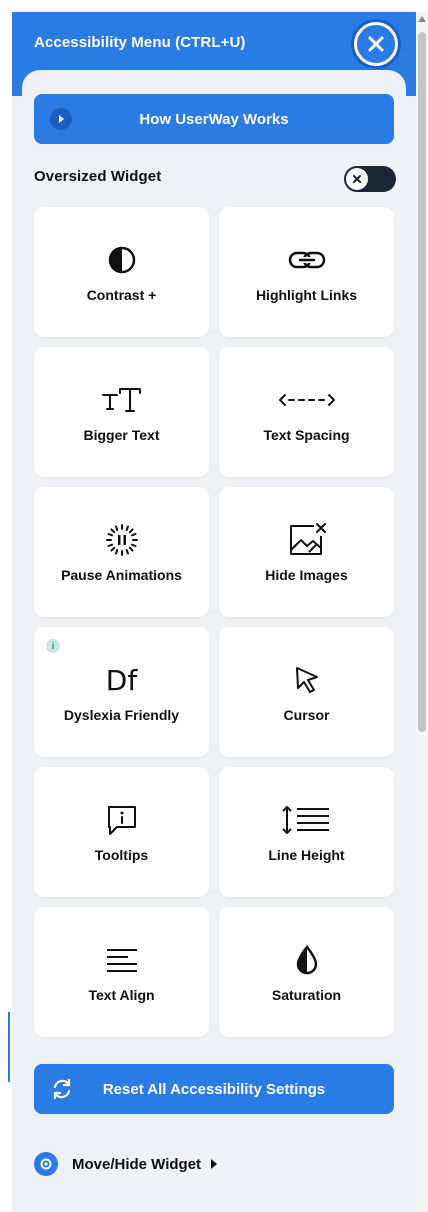  What do you see at coordinates (46, 1164) in the screenshot?
I see `gear-icon` at bounding box center [46, 1164].